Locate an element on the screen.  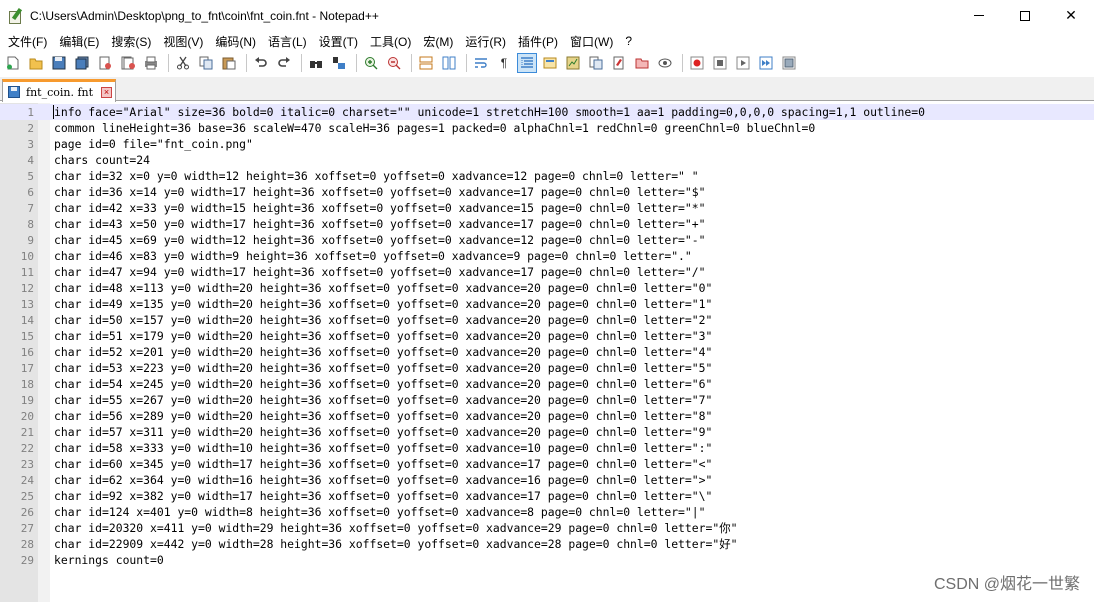
undo-button is located at coordinates (261, 63).